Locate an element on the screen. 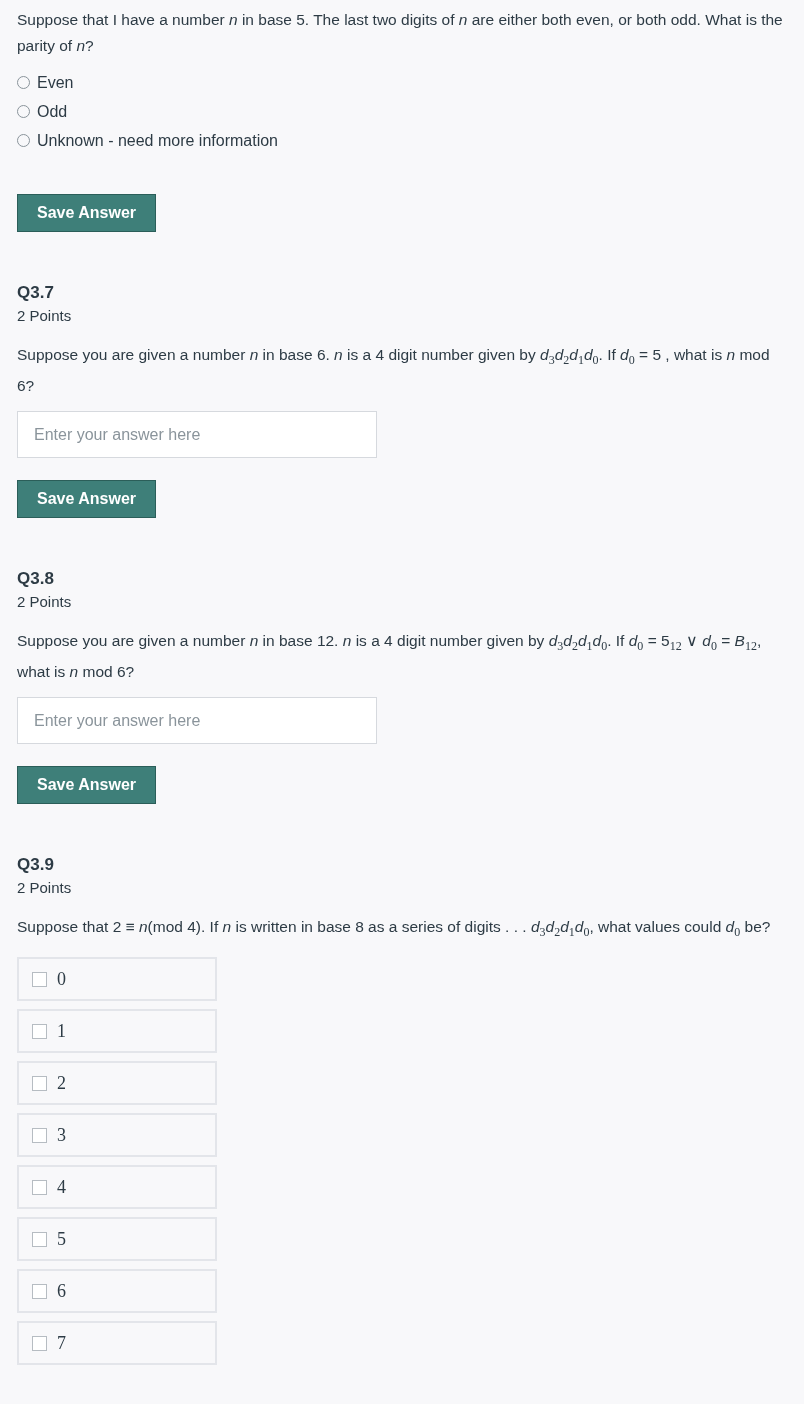  question-number: Q3.9 is located at coordinates (36, 865).